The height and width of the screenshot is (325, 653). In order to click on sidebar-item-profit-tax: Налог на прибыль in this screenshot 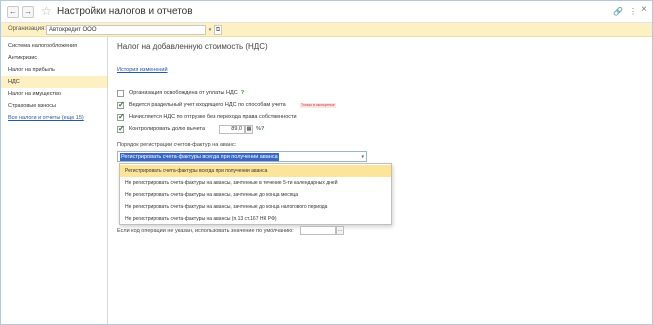, I will do `click(54, 70)`.